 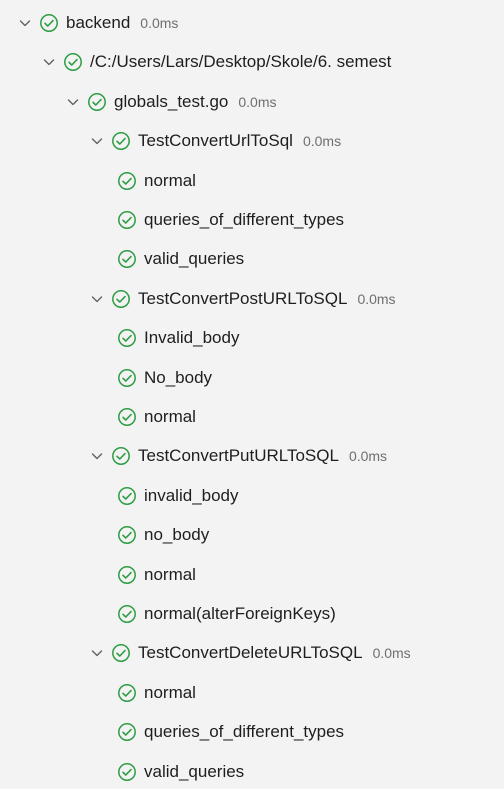 What do you see at coordinates (191, 495) in the screenshot?
I see `test-label: invalid_body` at bounding box center [191, 495].